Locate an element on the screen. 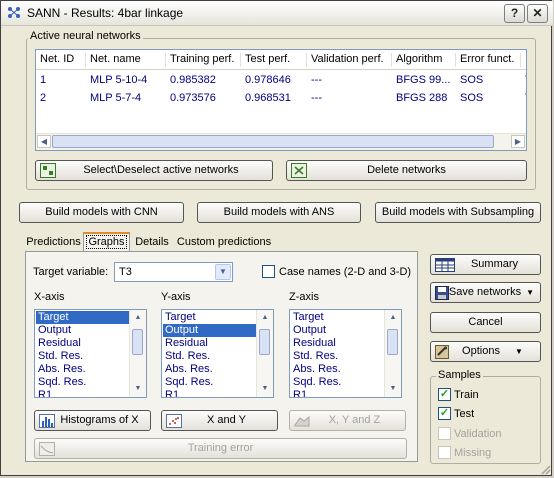 This screenshot has height=478, width=554. summary-button: Summary is located at coordinates (485, 264).